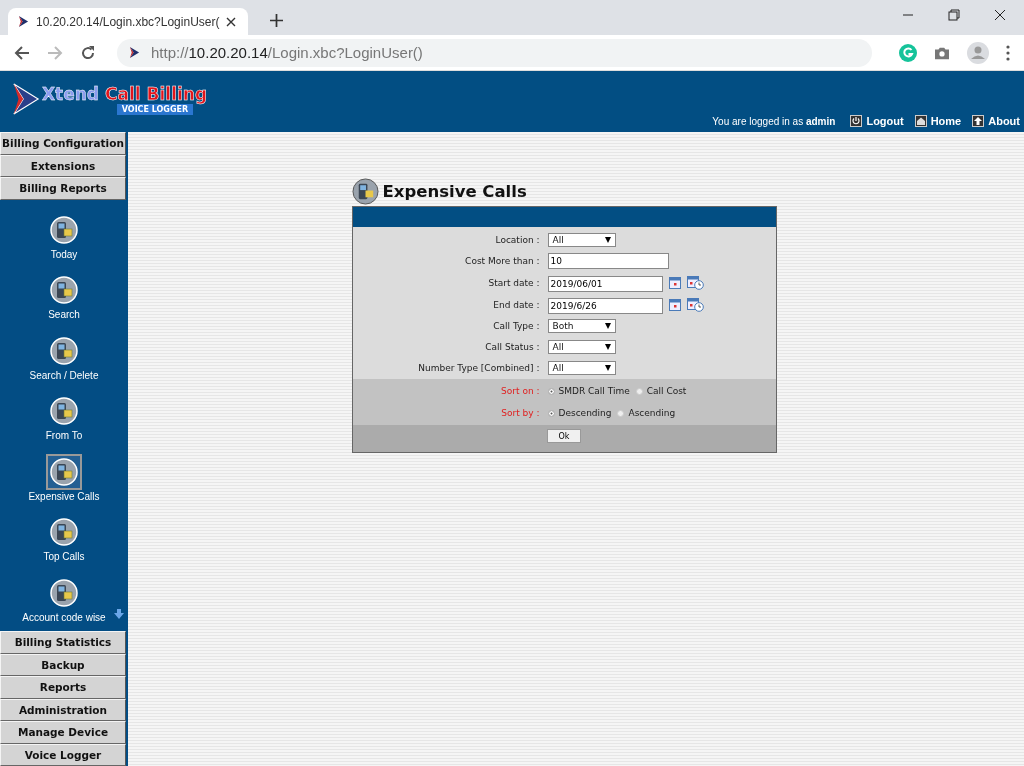 This screenshot has width=1024, height=766. What do you see at coordinates (608, 261) in the screenshot?
I see `input-field: 10` at bounding box center [608, 261].